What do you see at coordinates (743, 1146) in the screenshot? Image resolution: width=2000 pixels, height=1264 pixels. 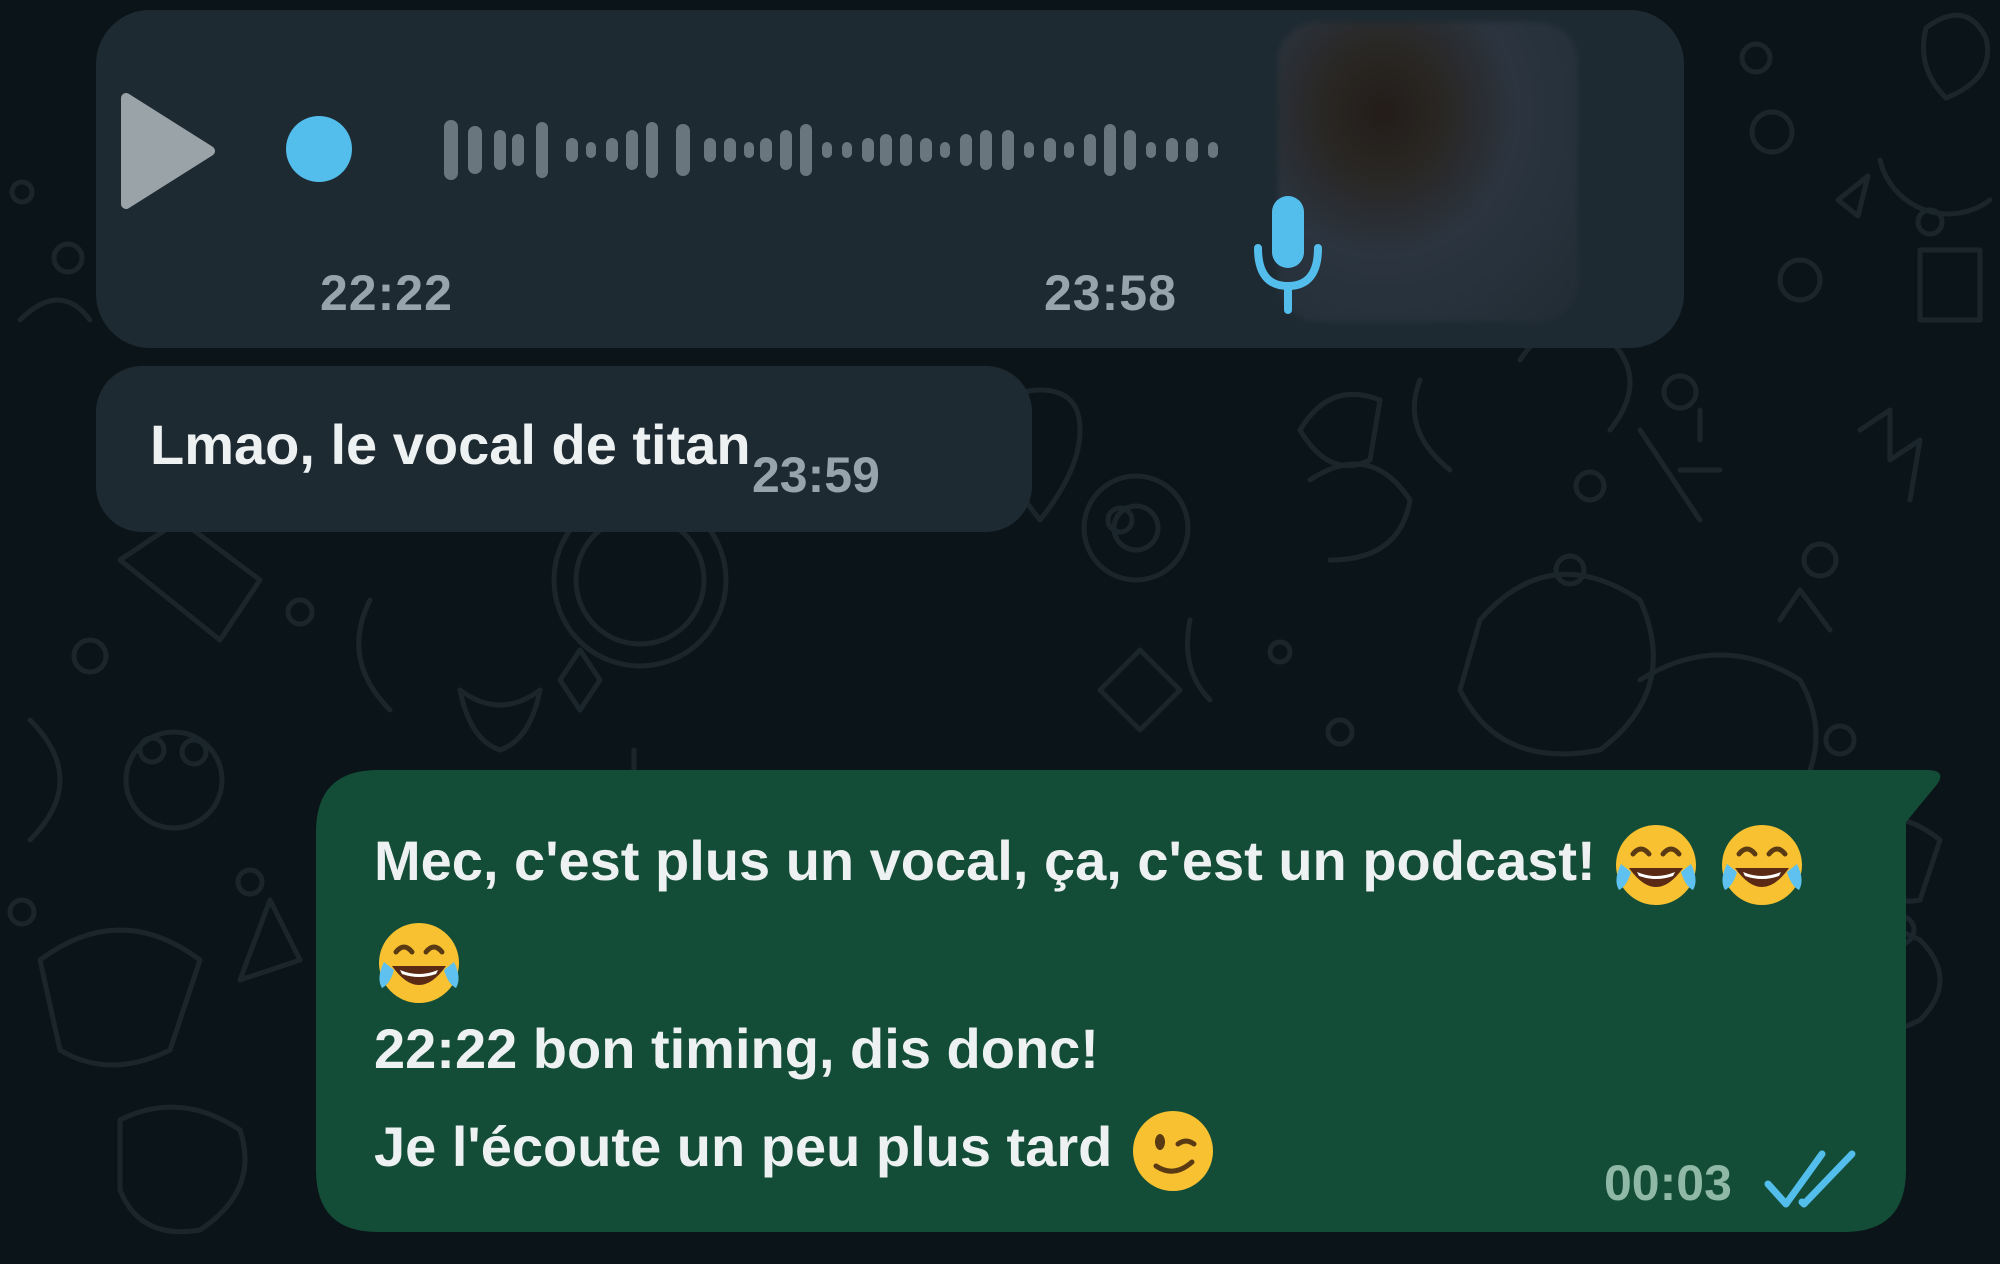 I see `message-text: Je l'écoute un peu plus tard` at bounding box center [743, 1146].